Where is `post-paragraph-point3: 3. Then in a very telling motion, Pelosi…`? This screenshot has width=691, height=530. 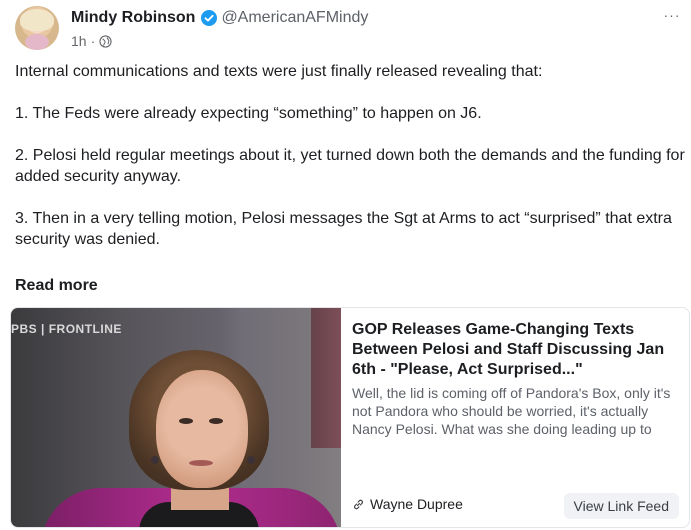
post-paragraph-point3: 3. Then in a very telling motion, Pelosi… is located at coordinates (343, 229).